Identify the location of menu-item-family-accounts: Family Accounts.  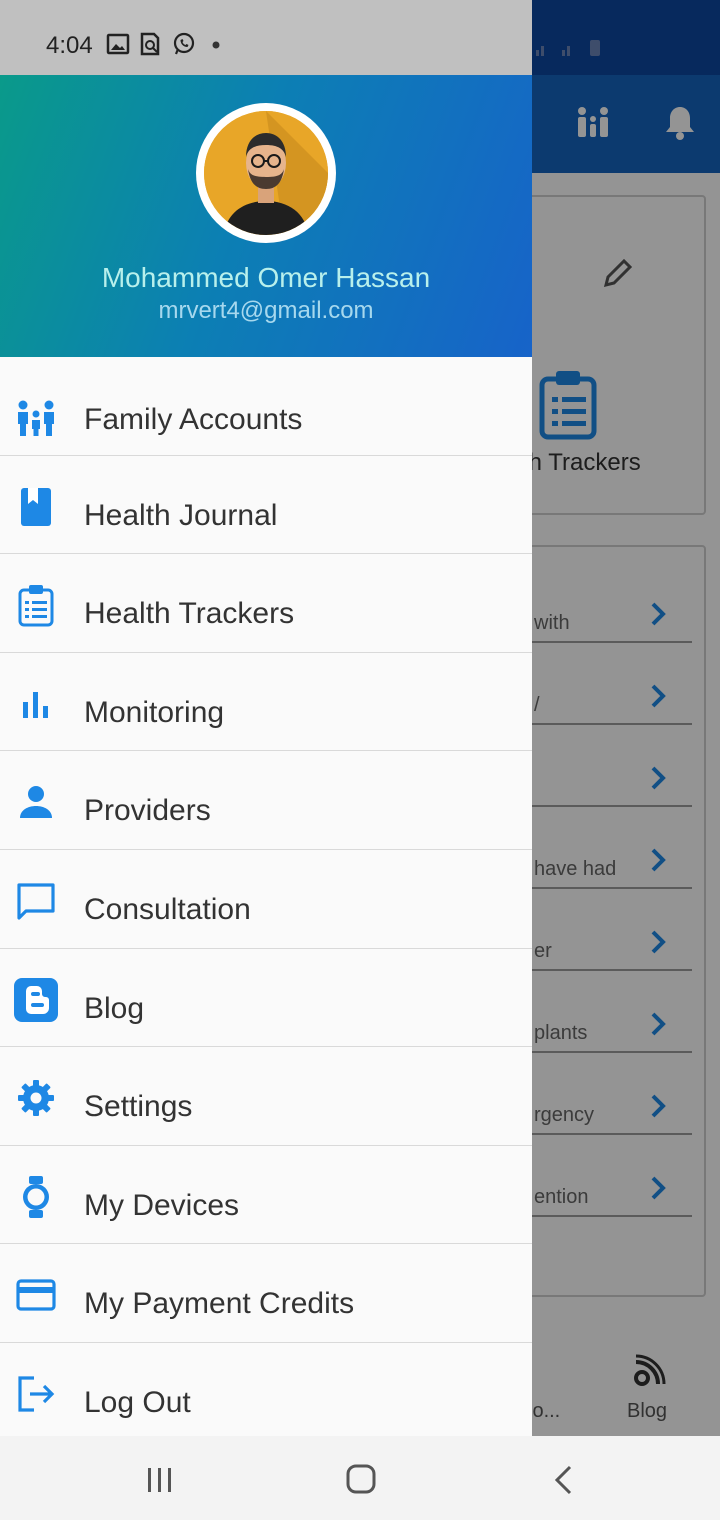
(266, 406).